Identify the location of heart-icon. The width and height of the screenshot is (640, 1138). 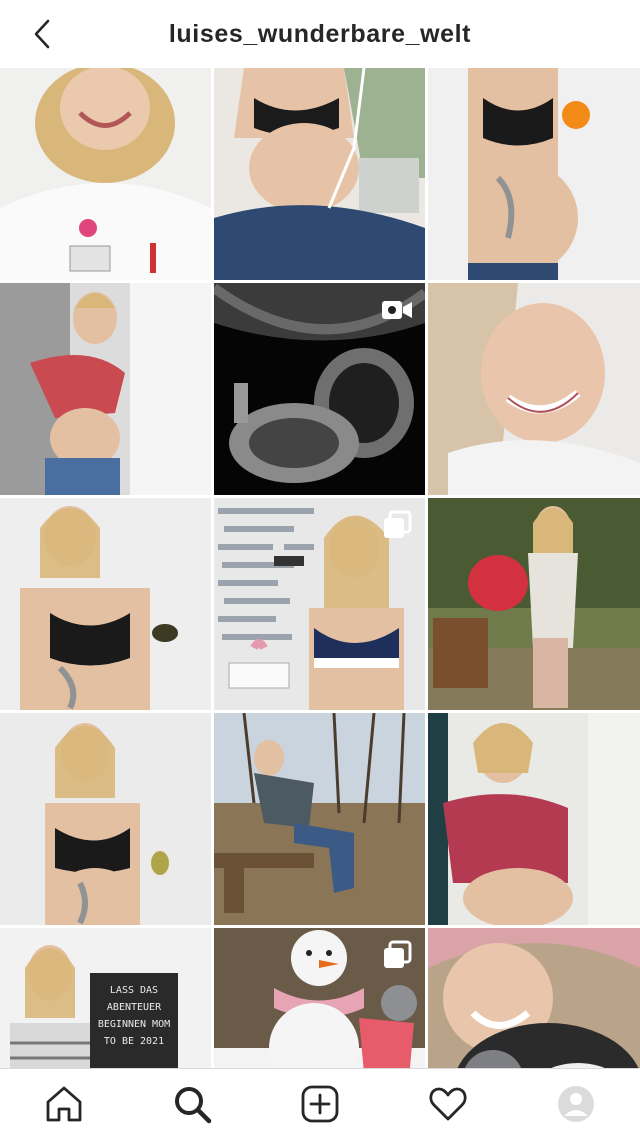
(448, 1103).